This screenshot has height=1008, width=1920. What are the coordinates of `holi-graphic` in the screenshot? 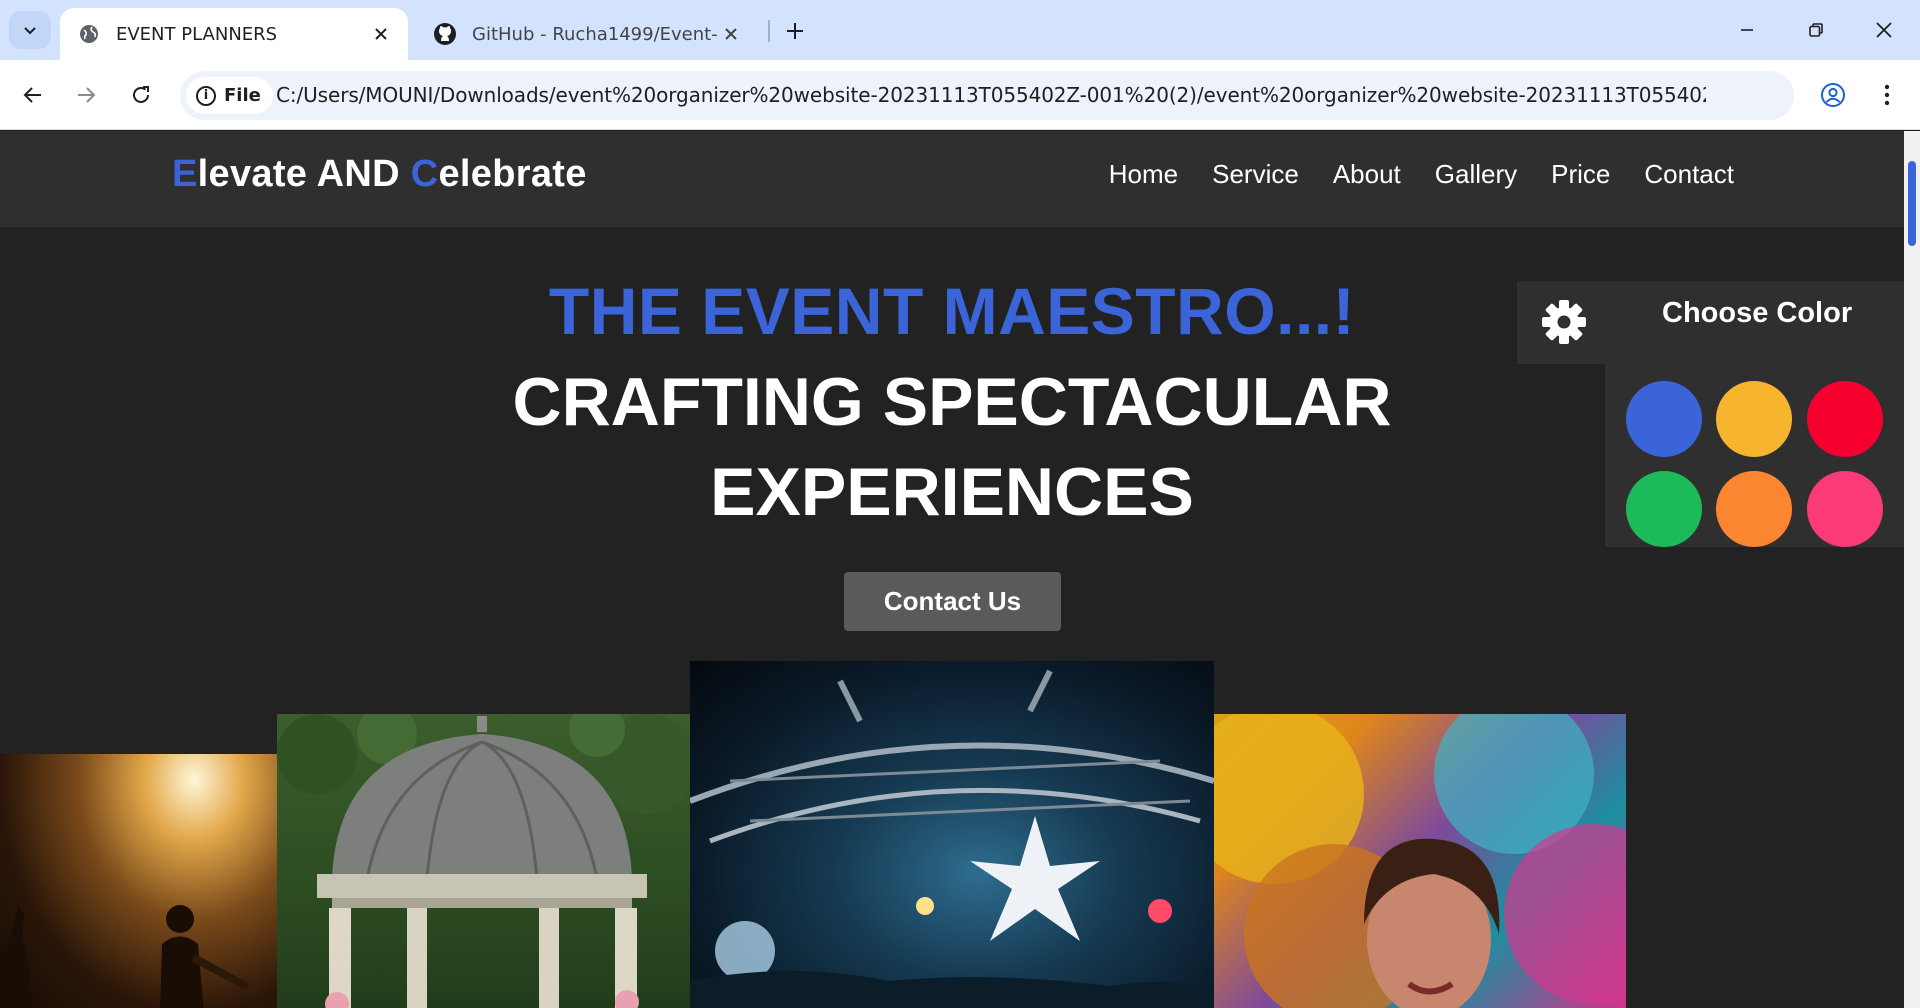 It's located at (1420, 861).